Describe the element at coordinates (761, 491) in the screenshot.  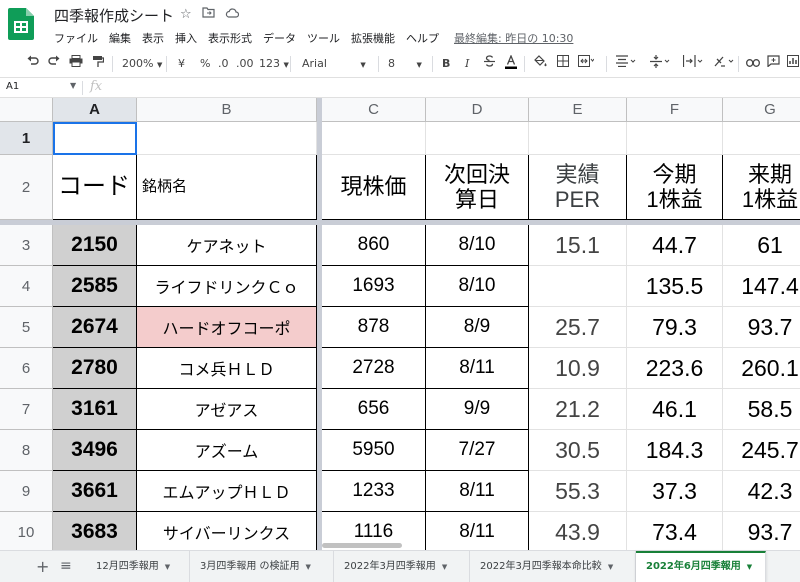
I see `cell-g9: 42.3` at that location.